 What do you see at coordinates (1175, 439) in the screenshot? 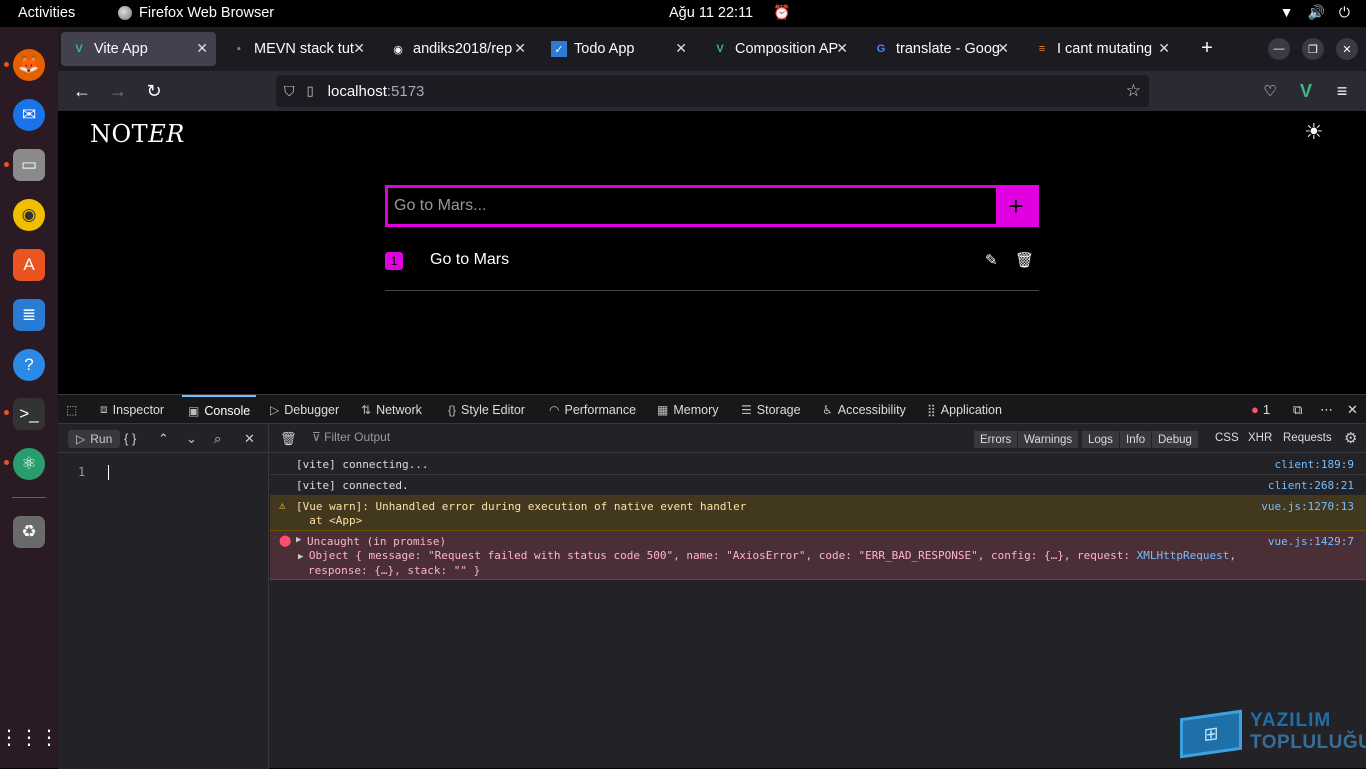
I see `filter-debug-button: Debug` at bounding box center [1175, 439].